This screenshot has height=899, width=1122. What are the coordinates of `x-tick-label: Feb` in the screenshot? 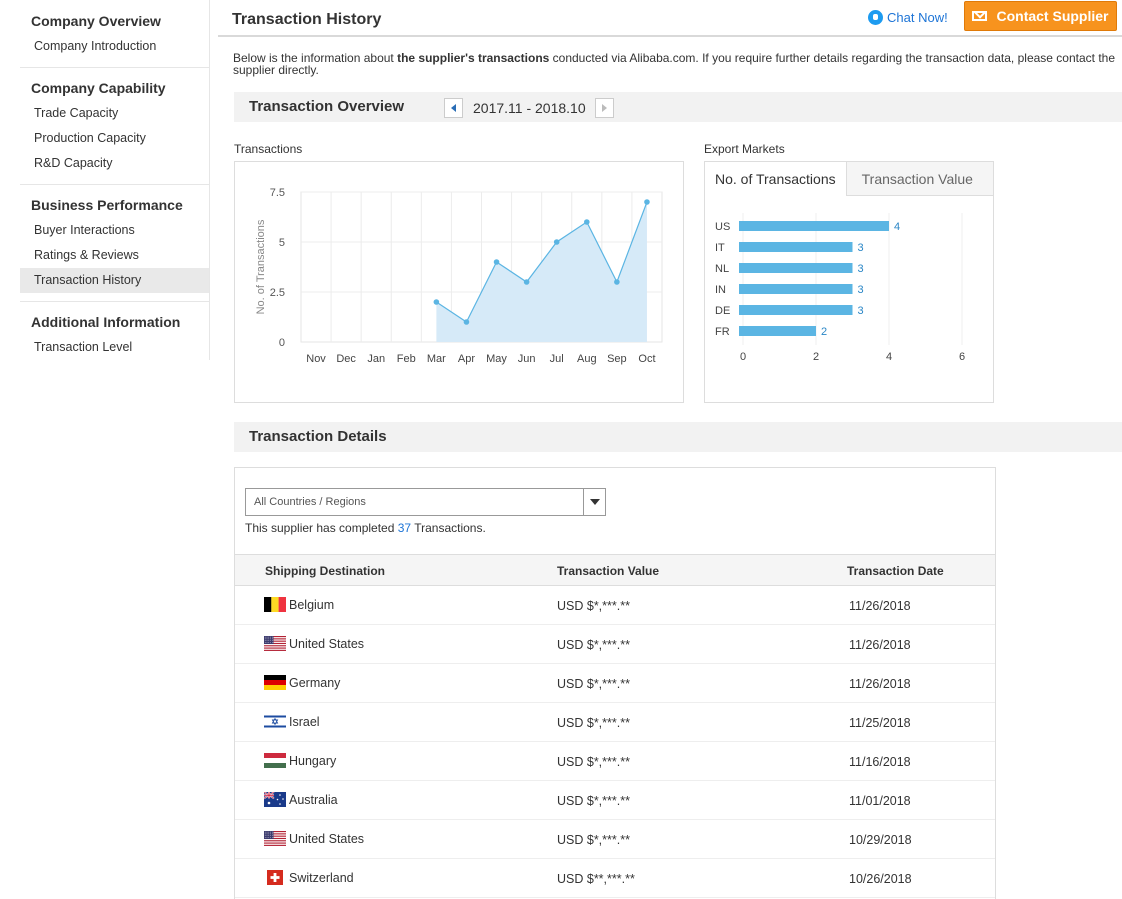 It's located at (406, 359).